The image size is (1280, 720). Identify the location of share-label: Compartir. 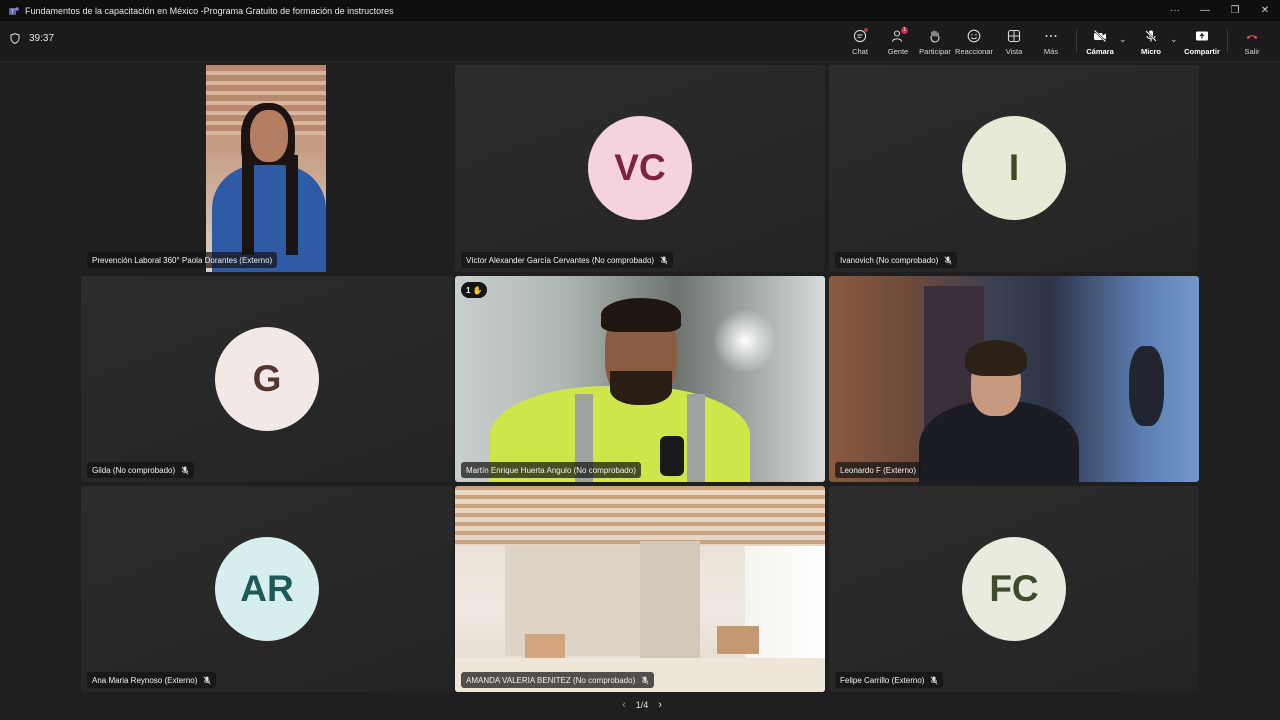
(1202, 51).